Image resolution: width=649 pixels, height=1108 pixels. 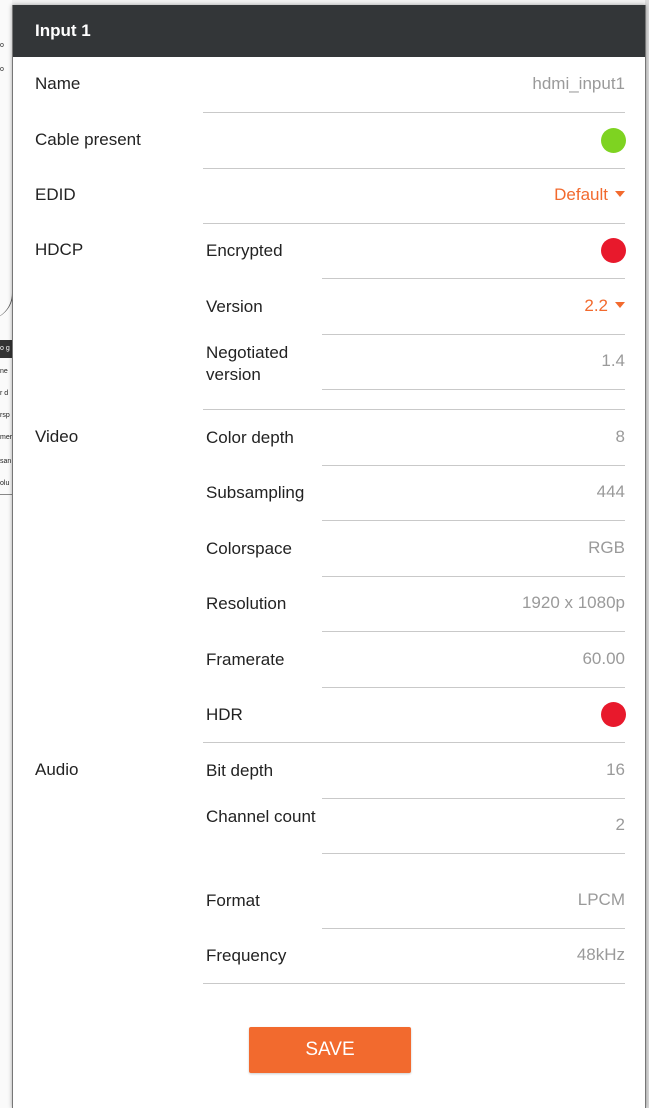 I want to click on background-text-fragment: mer, so click(x=6, y=437).